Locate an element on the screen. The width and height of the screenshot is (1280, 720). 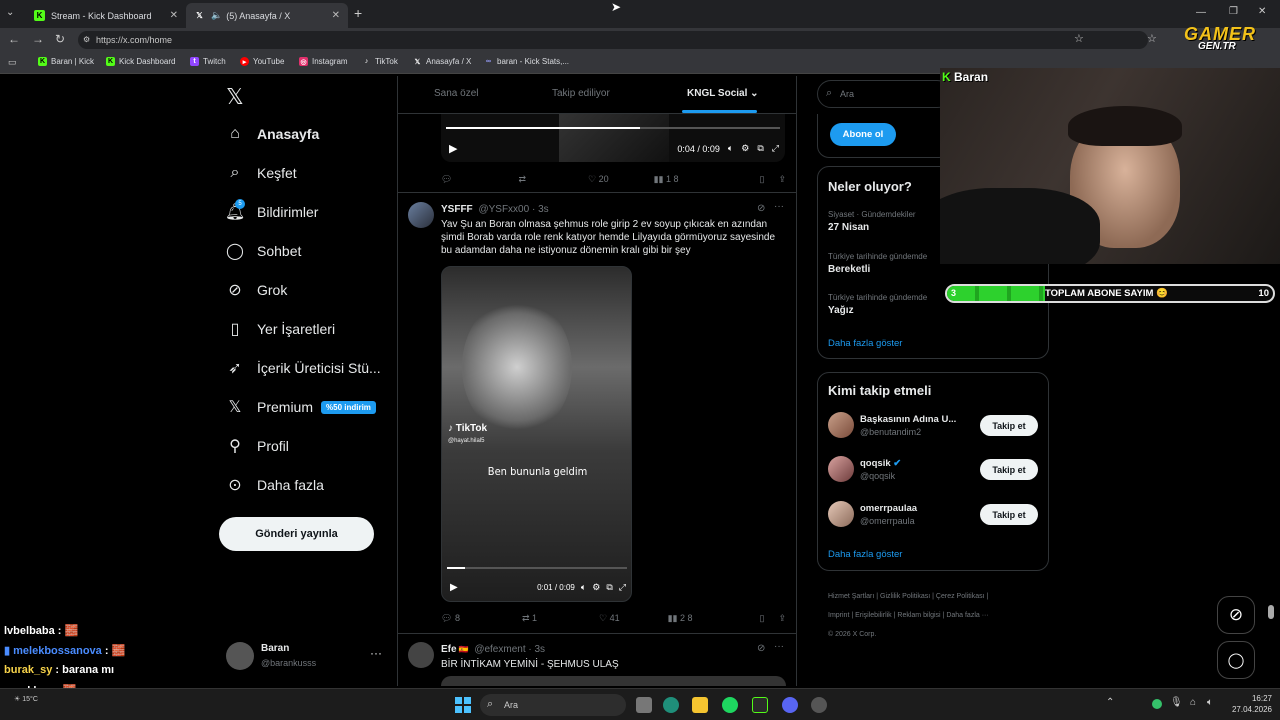
network-icon: ⌂ is located at coordinates (1193, 702).